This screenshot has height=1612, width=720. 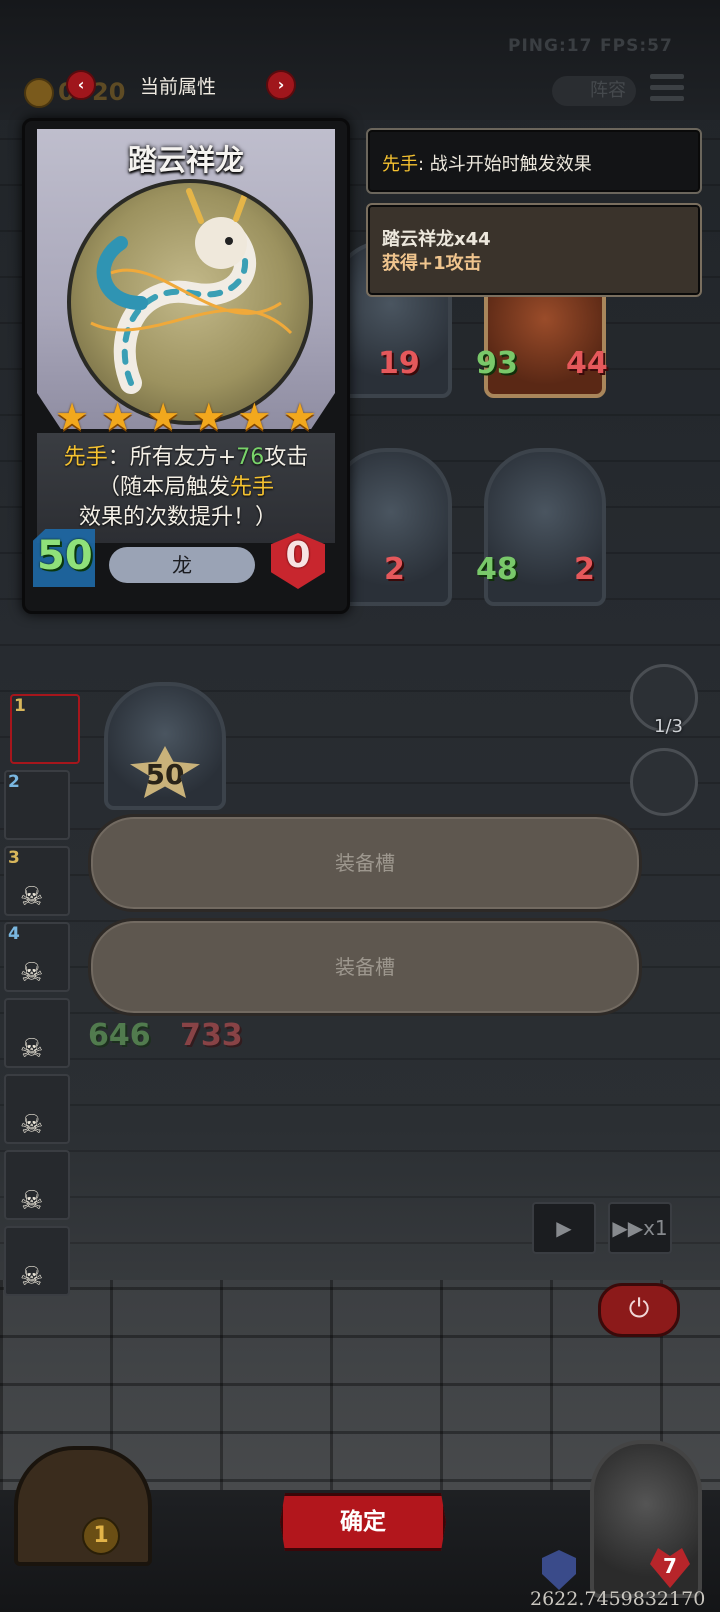 I want to click on tooltip-text: : 战斗开始时触发效果, so click(x=505, y=164).